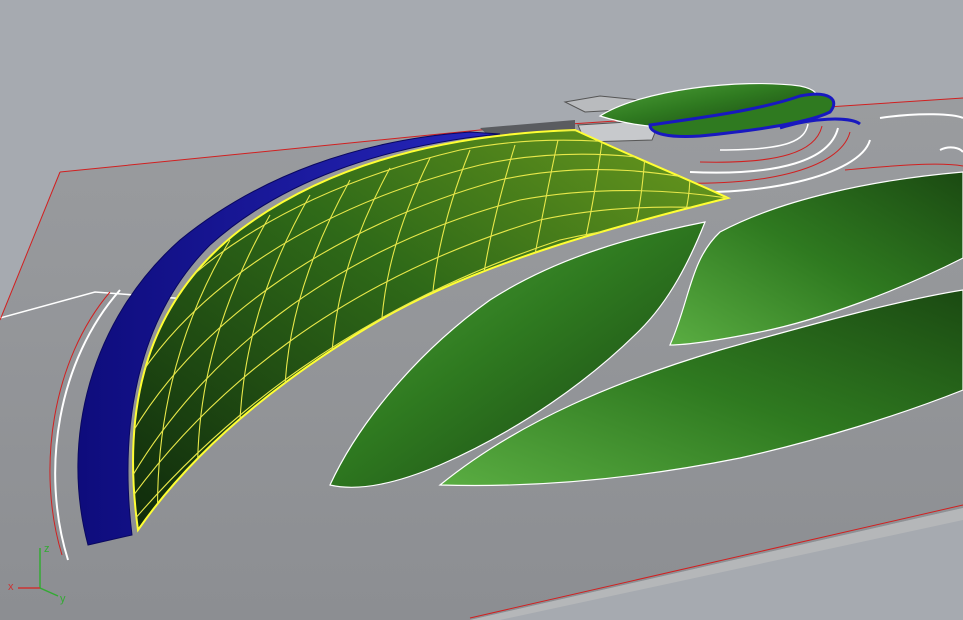 The image size is (963, 620). What do you see at coordinates (63, 599) in the screenshot?
I see `y-axis-label: y` at bounding box center [63, 599].